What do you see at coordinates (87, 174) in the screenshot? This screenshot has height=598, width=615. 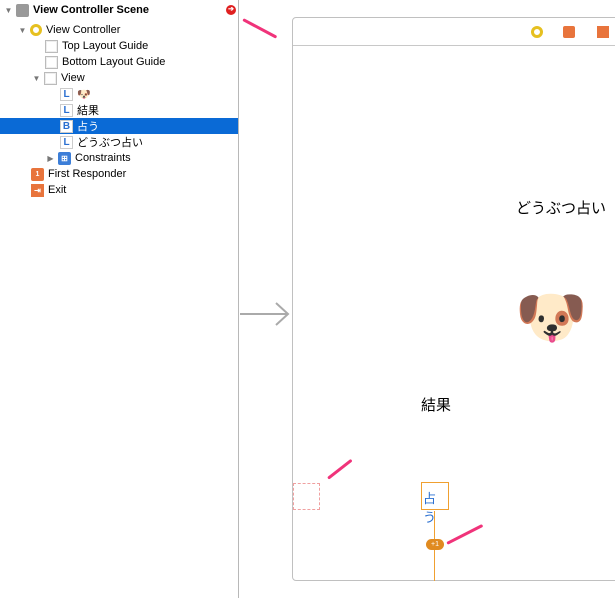 I see `item-label: First Responder` at bounding box center [87, 174].